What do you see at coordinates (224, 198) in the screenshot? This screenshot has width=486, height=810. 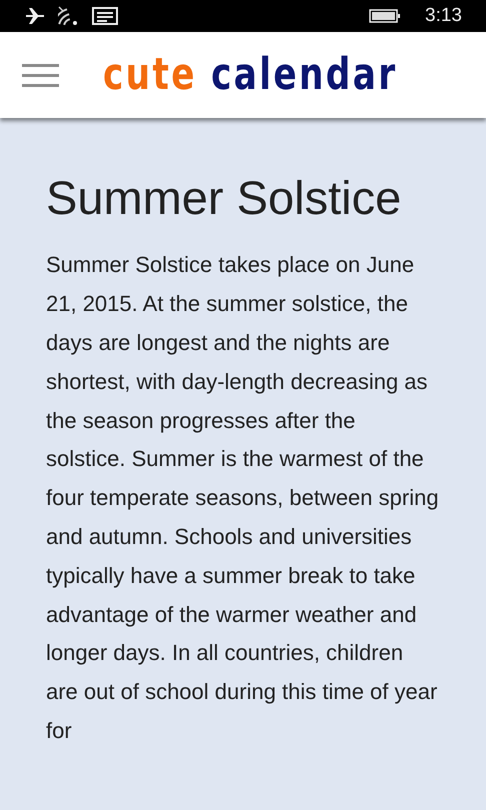 I see `article-title: Summer Solstice` at bounding box center [224, 198].